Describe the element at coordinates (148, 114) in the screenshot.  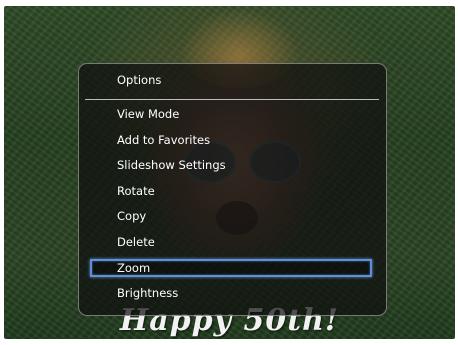
I see `menu-item-label: View Mode` at that location.